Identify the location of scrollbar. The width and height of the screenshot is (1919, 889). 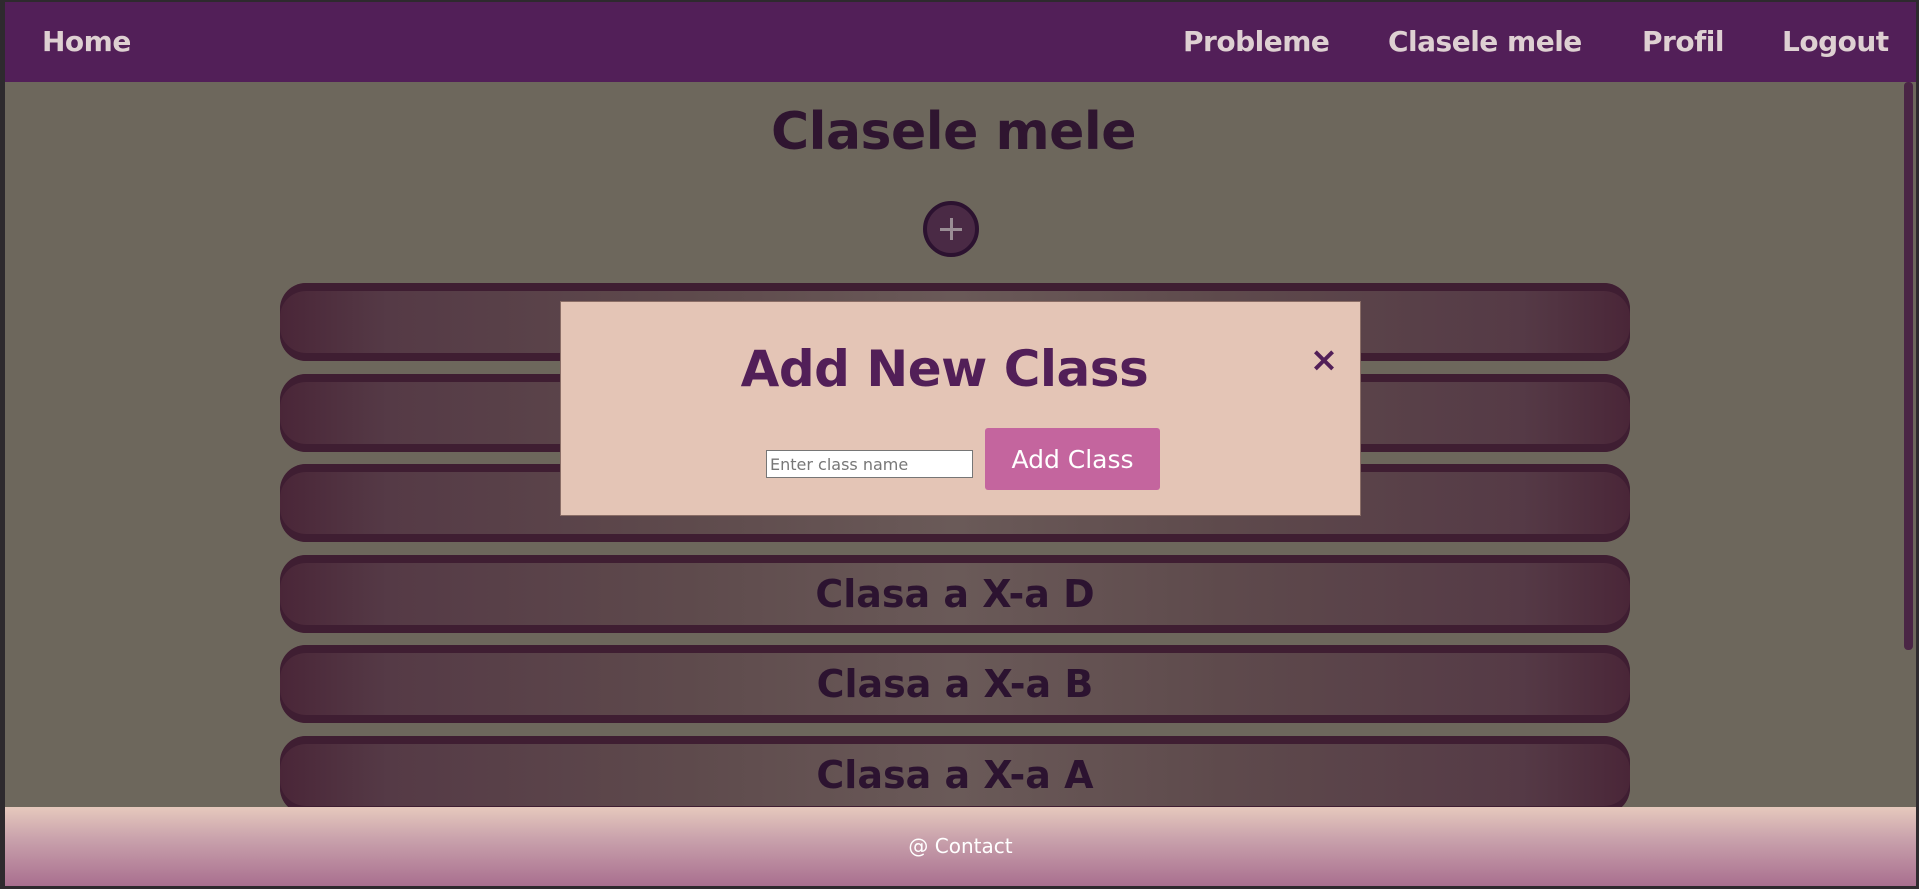
(1908, 366).